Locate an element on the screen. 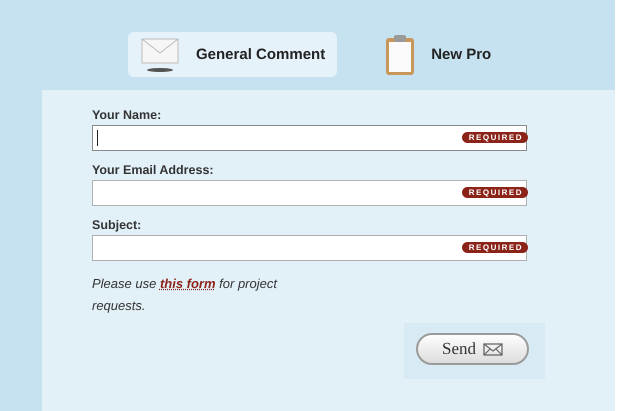  form-link: this form is located at coordinates (188, 283).